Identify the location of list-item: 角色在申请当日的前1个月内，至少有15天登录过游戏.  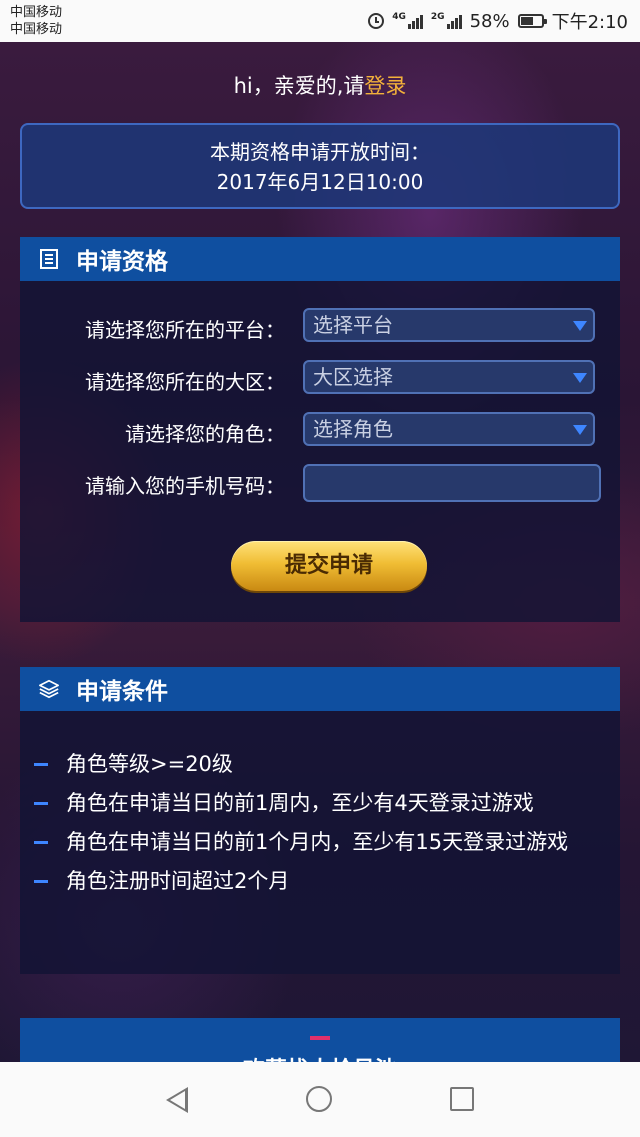
(320, 842).